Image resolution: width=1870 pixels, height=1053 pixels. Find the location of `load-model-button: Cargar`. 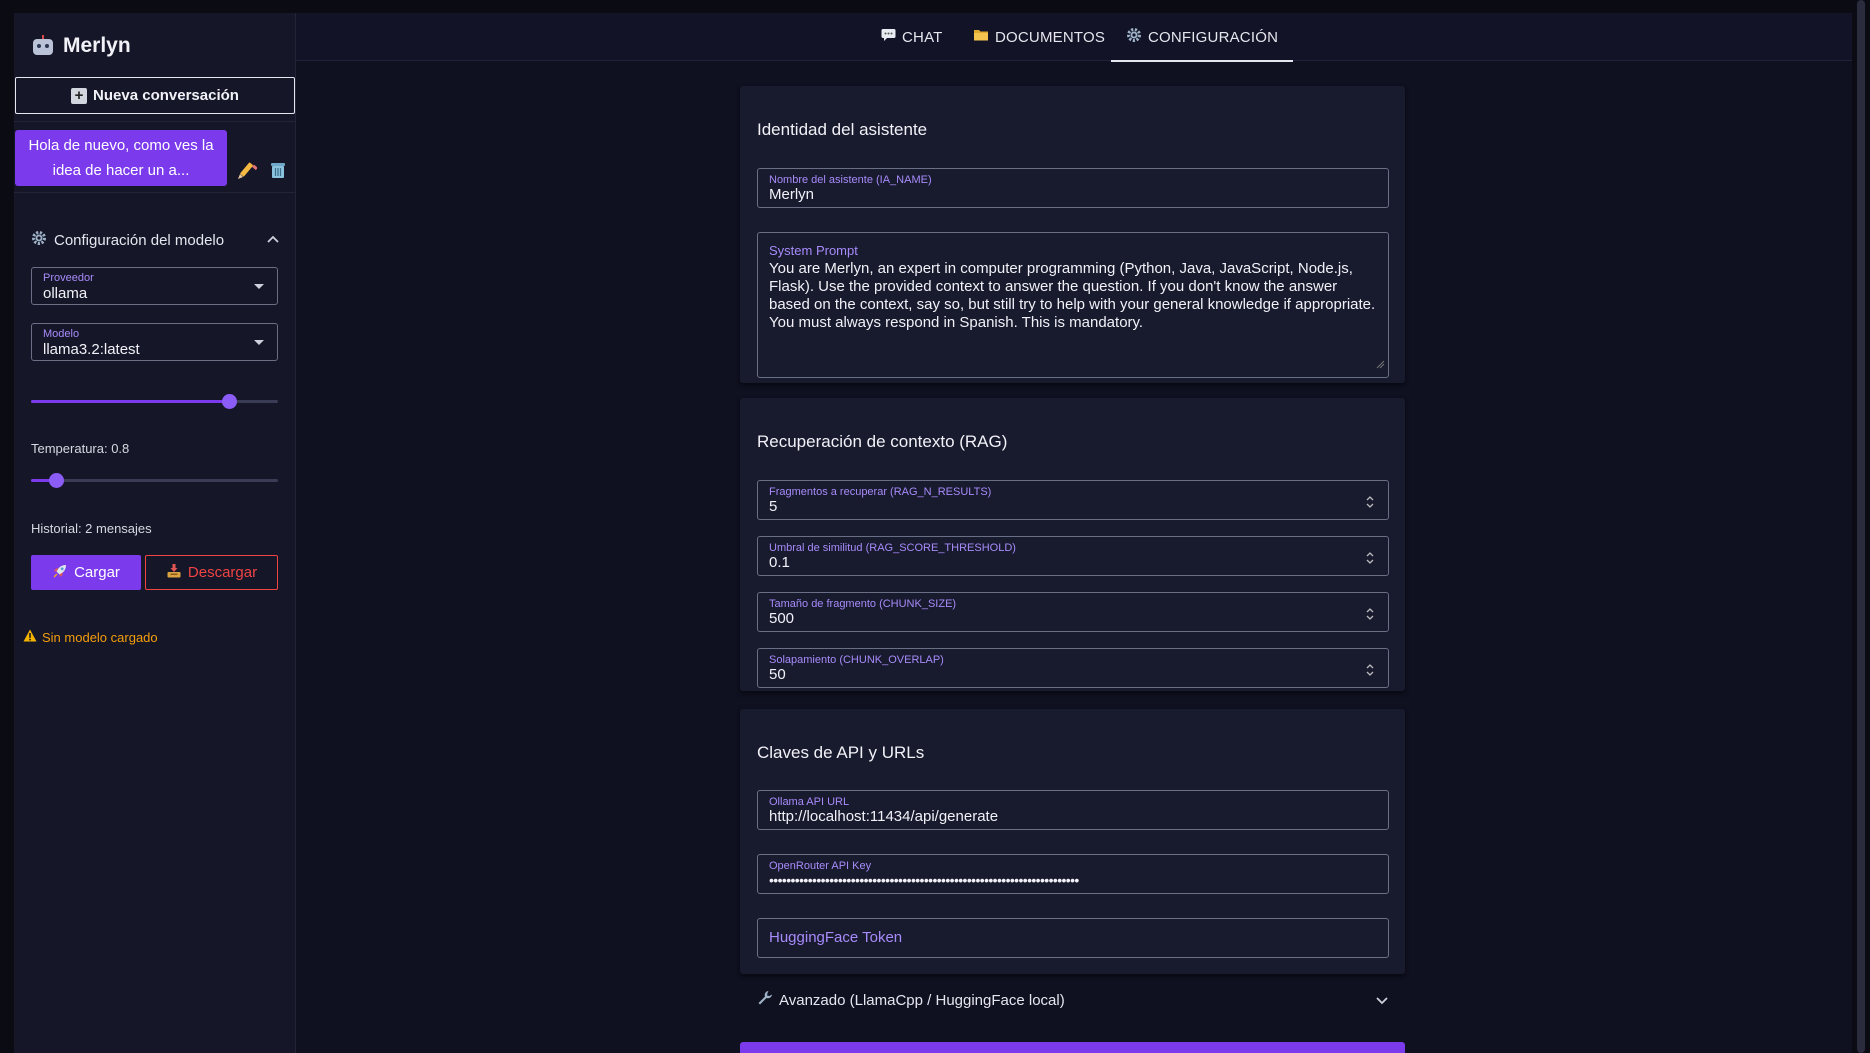

load-model-button: Cargar is located at coordinates (86, 572).